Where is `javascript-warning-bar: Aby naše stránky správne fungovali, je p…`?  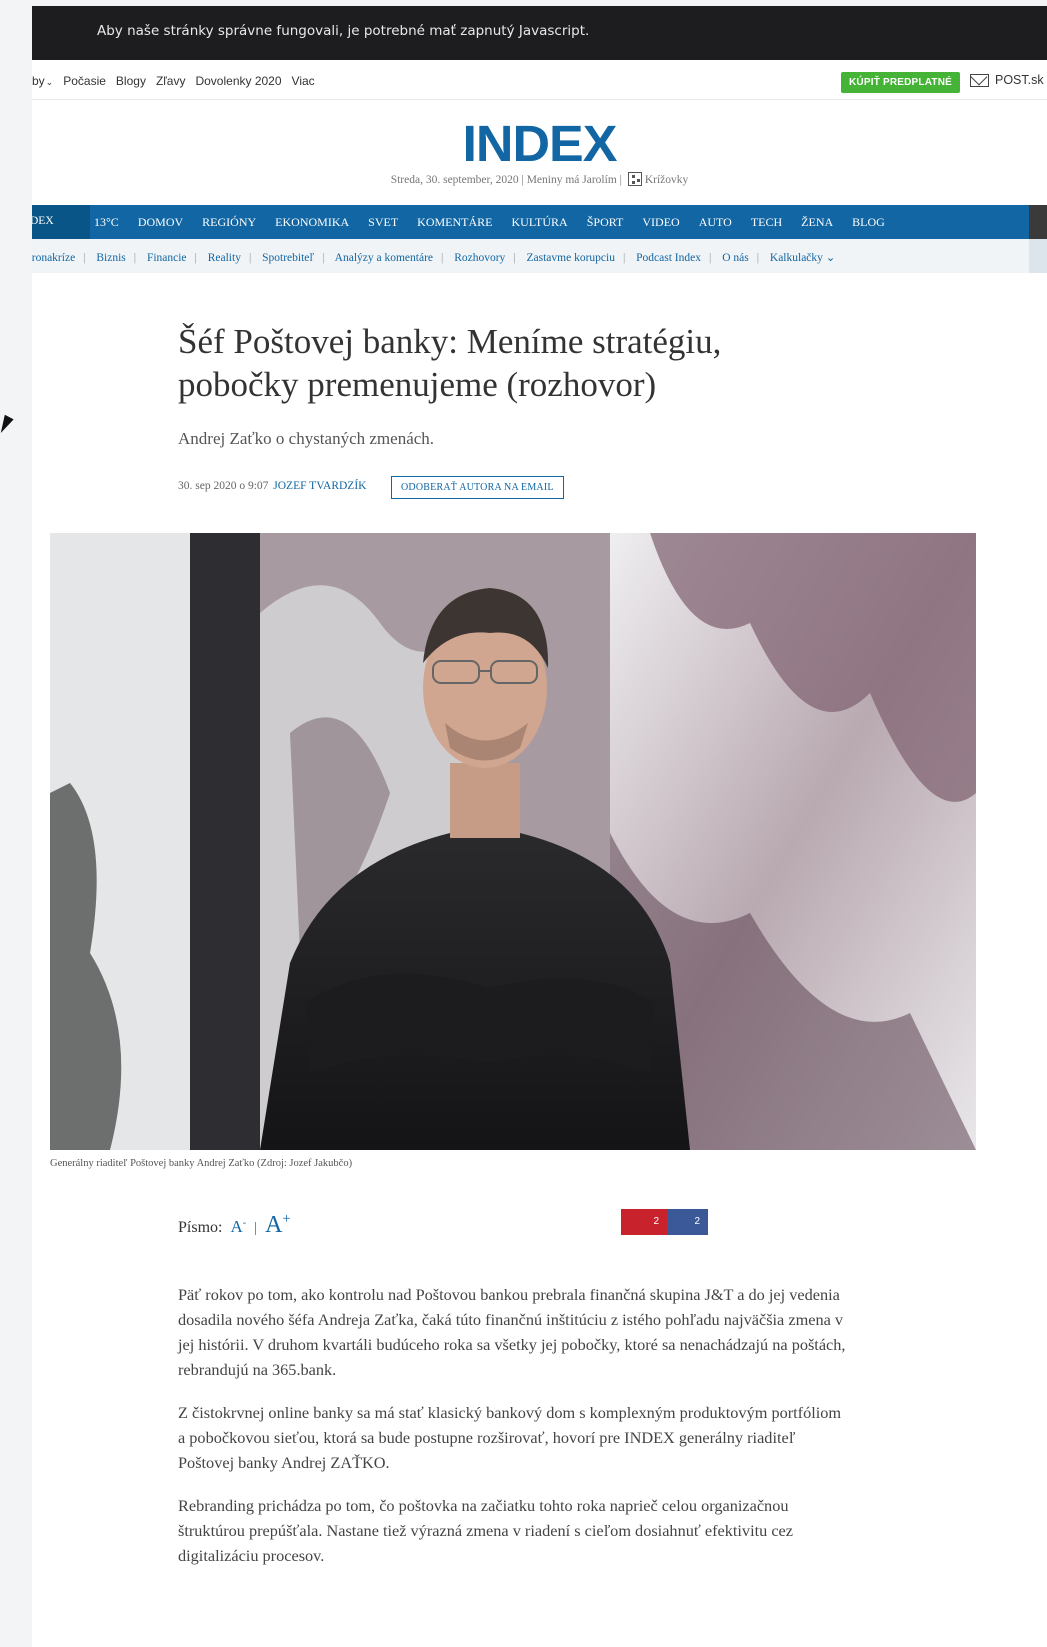 javascript-warning-bar: Aby naše stránky správne fungovali, je p… is located at coordinates (539, 33).